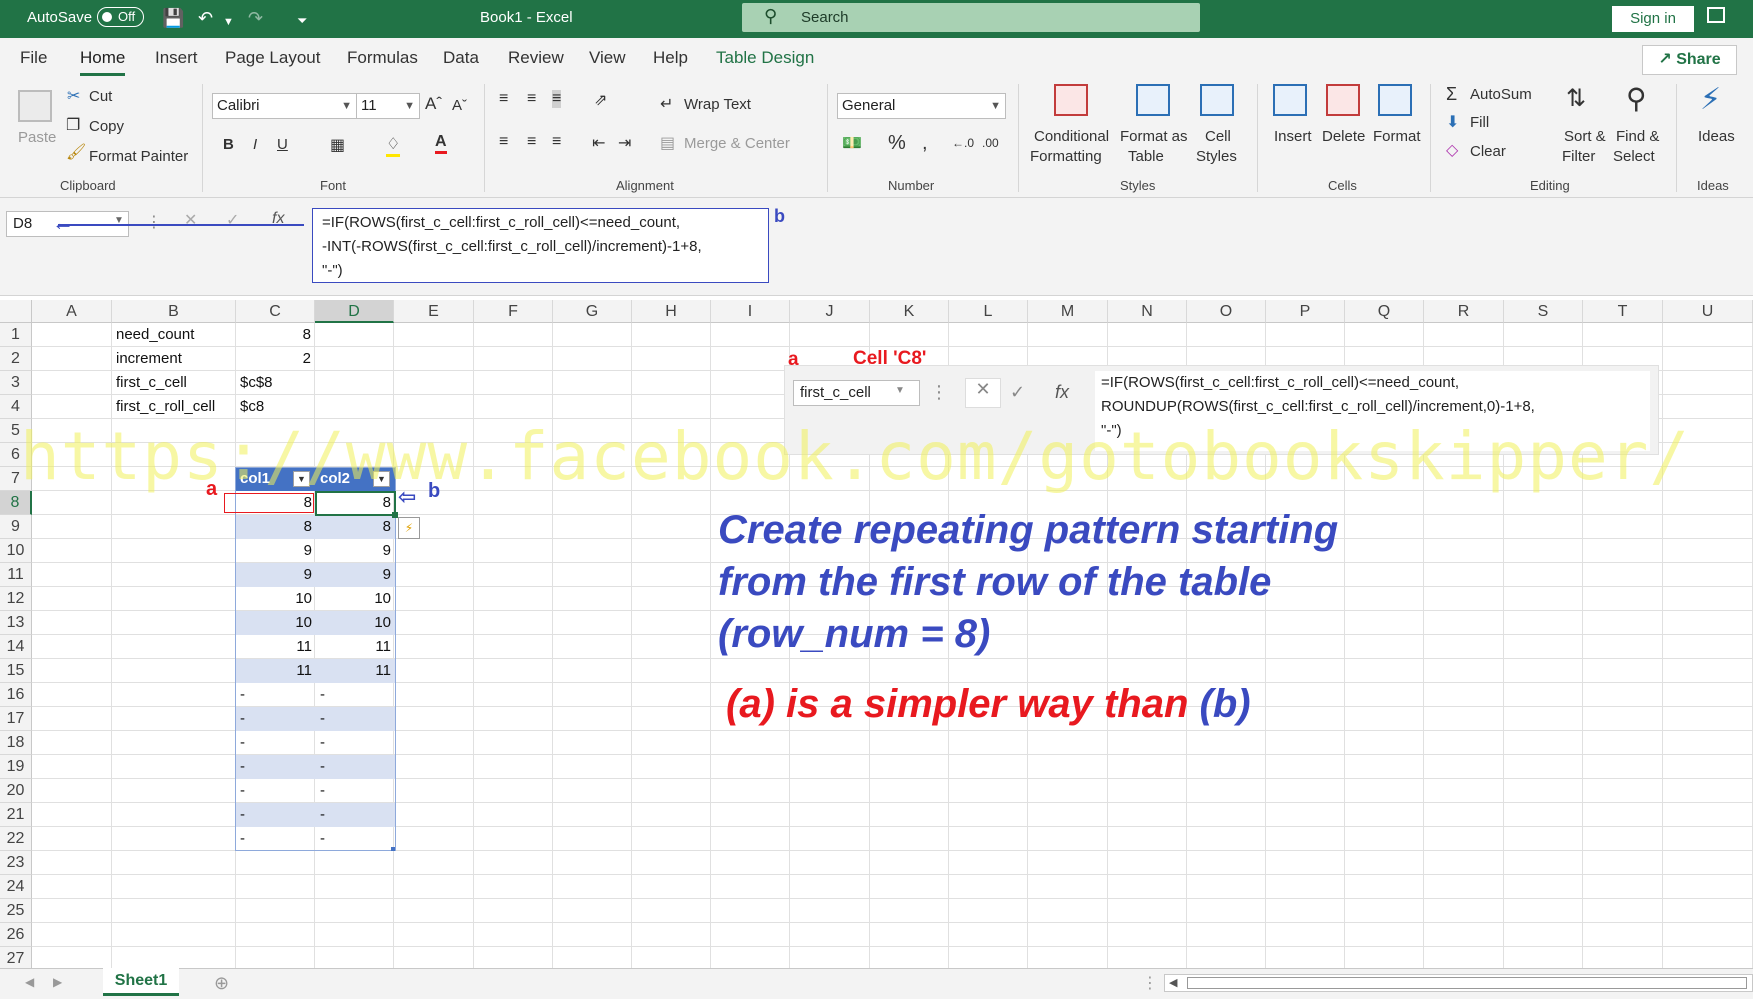 The width and height of the screenshot is (1753, 999). I want to click on format-as-table-line1: Format as, so click(1154, 136).